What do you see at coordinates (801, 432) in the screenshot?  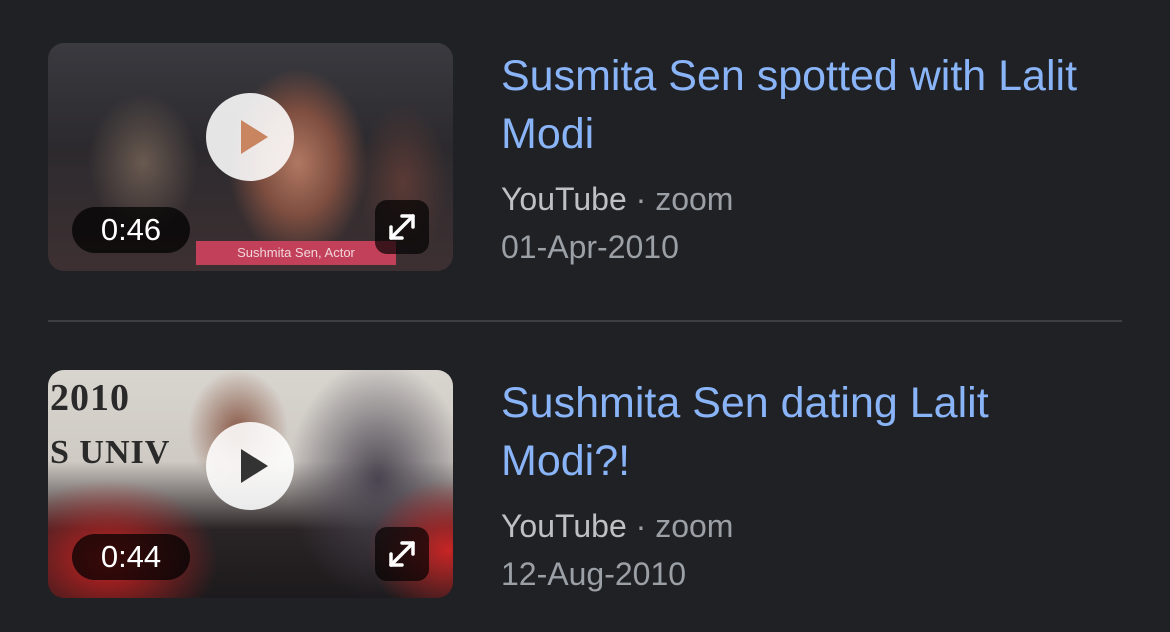 I see `result-title-link: Sushmita Sen dating Lalit Modi?!` at bounding box center [801, 432].